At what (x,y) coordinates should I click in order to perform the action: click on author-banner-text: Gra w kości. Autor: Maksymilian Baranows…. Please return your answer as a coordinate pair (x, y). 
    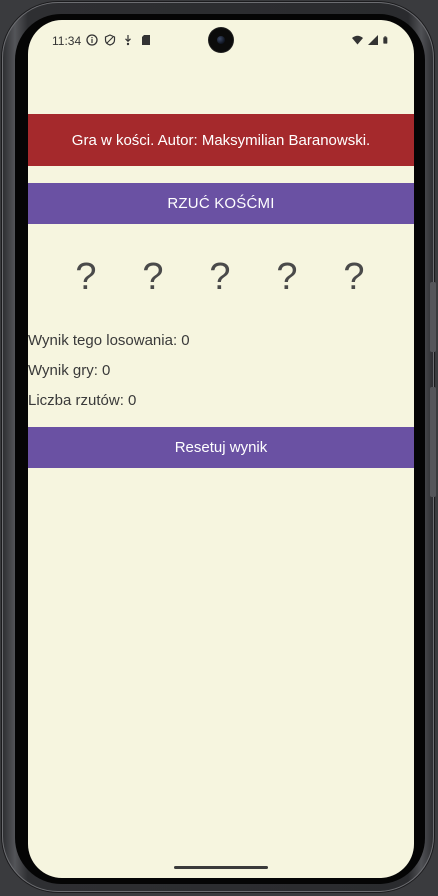
    Looking at the image, I should click on (221, 140).